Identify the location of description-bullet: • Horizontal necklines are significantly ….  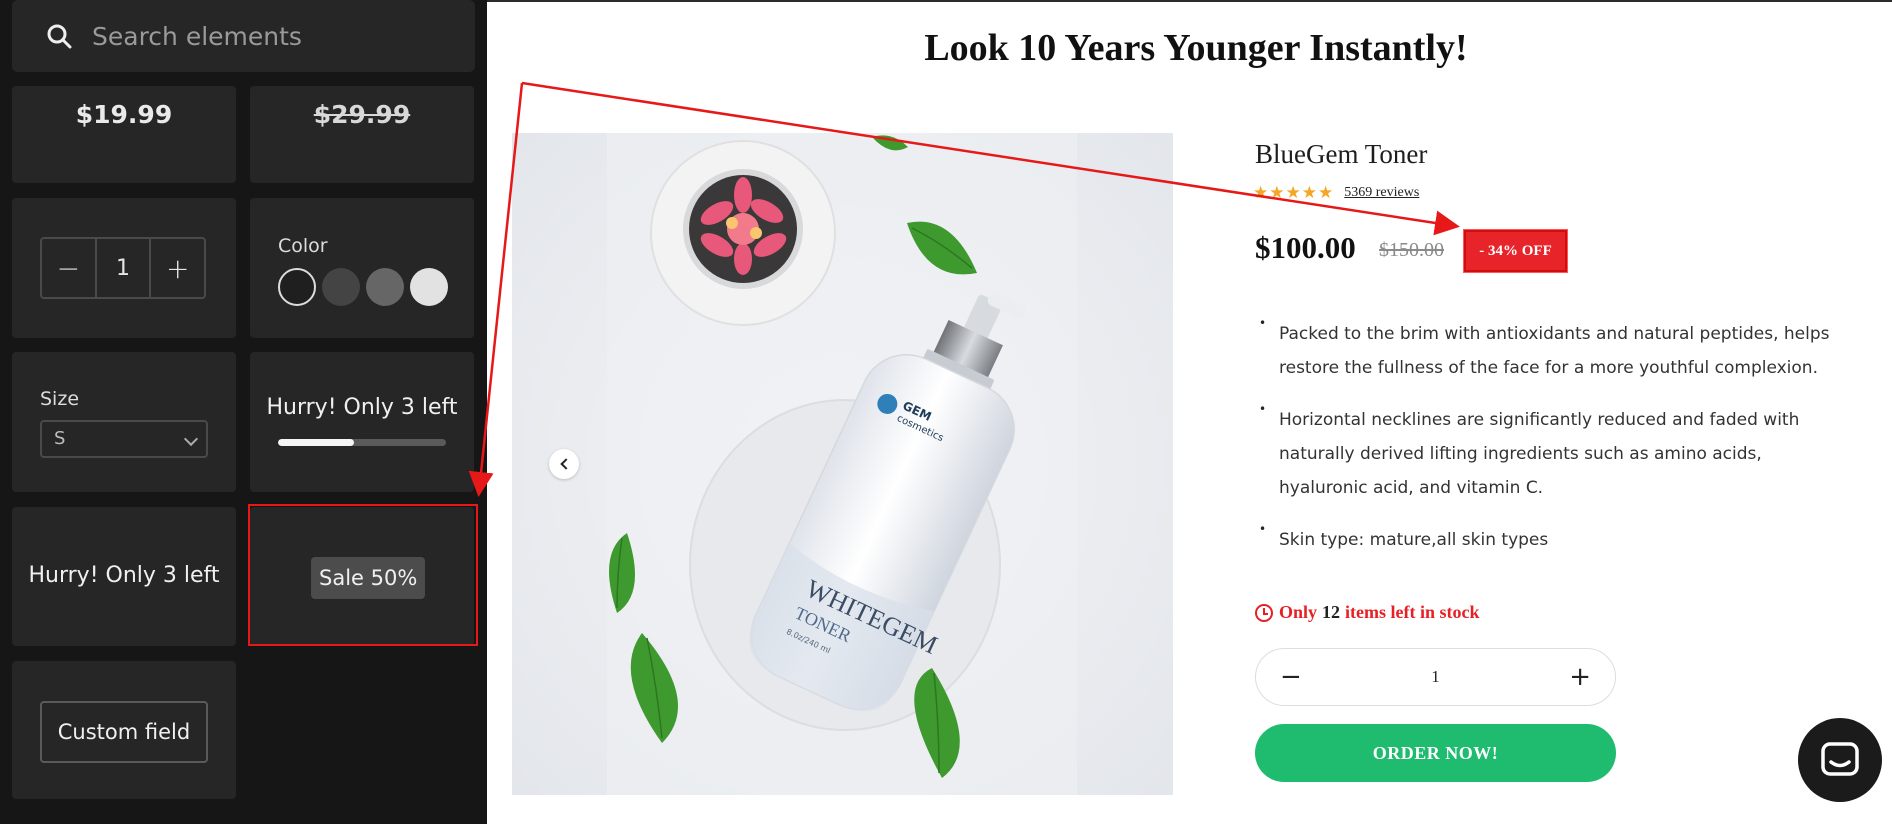
(1529, 450).